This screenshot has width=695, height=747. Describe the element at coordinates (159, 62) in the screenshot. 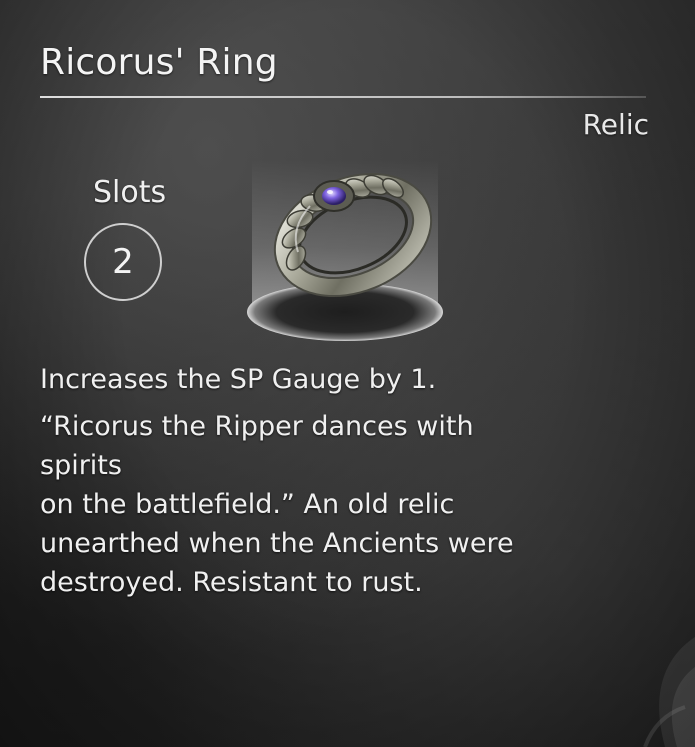

I see `item-name: Ricorus' Ring` at that location.